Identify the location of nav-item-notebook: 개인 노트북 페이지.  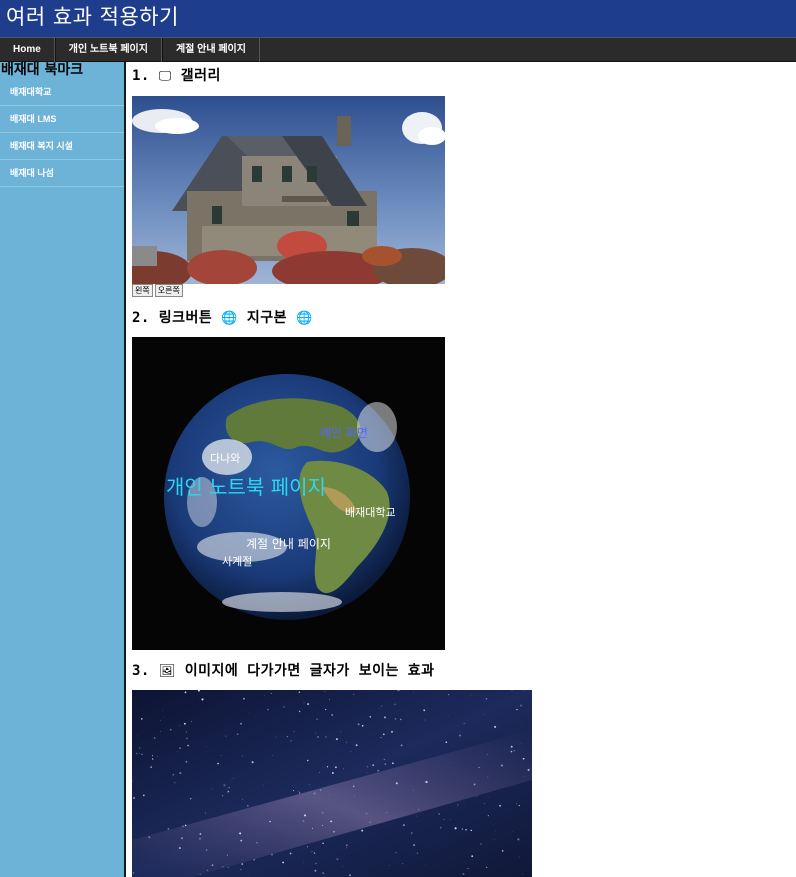
(108, 50).